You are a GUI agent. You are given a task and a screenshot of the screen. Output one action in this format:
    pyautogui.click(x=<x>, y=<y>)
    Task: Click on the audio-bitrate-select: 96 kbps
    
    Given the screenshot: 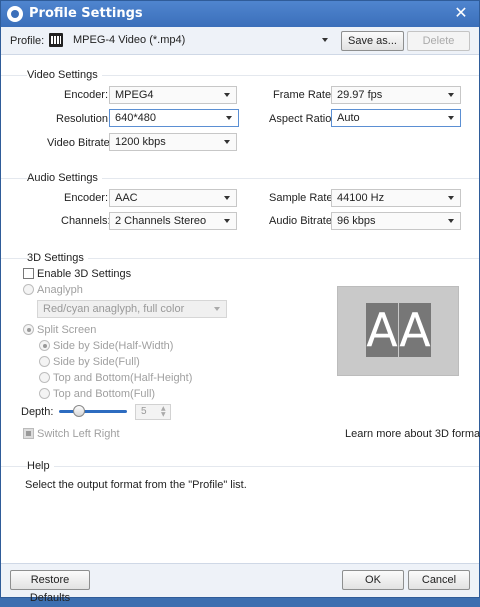 What is the action you would take?
    pyautogui.click(x=396, y=221)
    